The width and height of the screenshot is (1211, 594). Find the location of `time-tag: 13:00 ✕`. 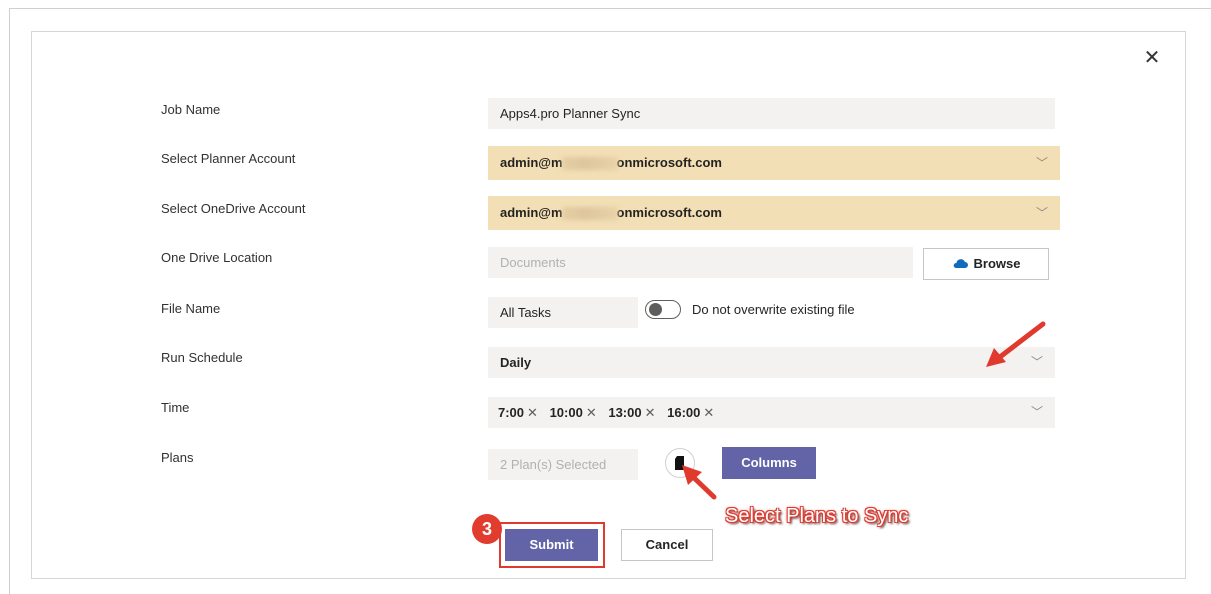

time-tag: 13:00 ✕ is located at coordinates (631, 412).